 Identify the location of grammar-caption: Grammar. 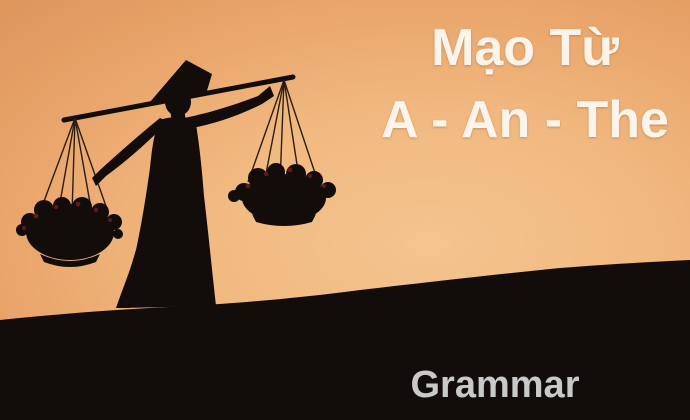
(495, 385).